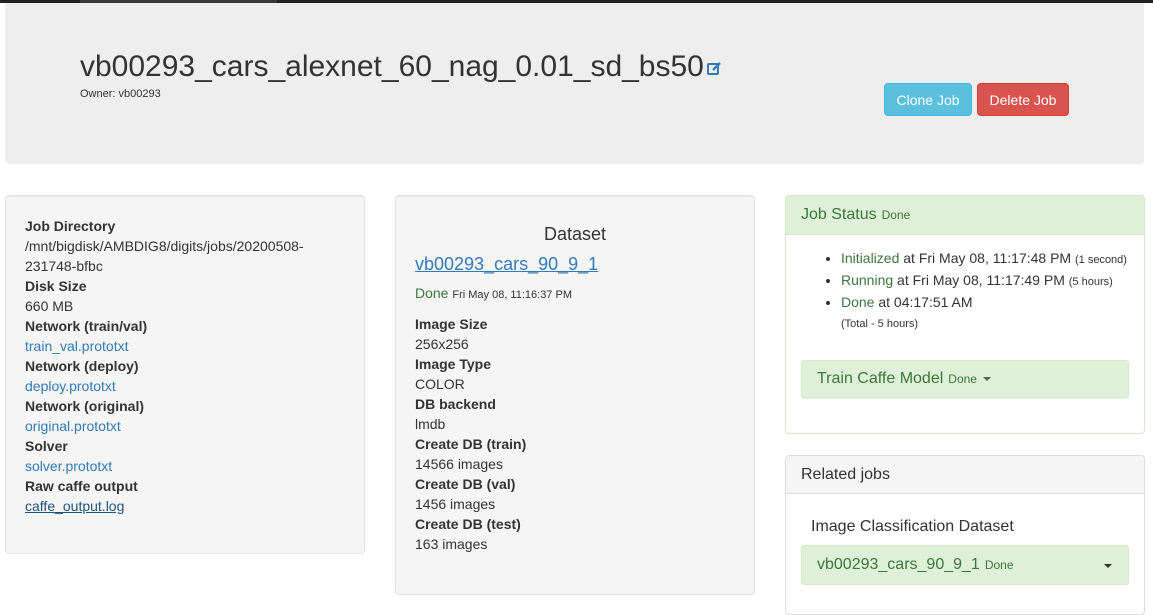  Describe the element at coordinates (465, 484) in the screenshot. I see `create-db-val-label: Create DB (val)` at that location.